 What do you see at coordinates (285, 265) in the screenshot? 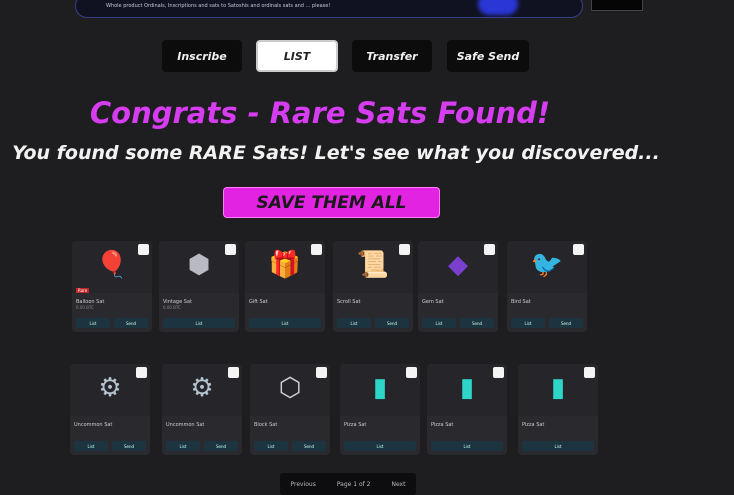
I see `sat-art-icon: 🎁` at bounding box center [285, 265].